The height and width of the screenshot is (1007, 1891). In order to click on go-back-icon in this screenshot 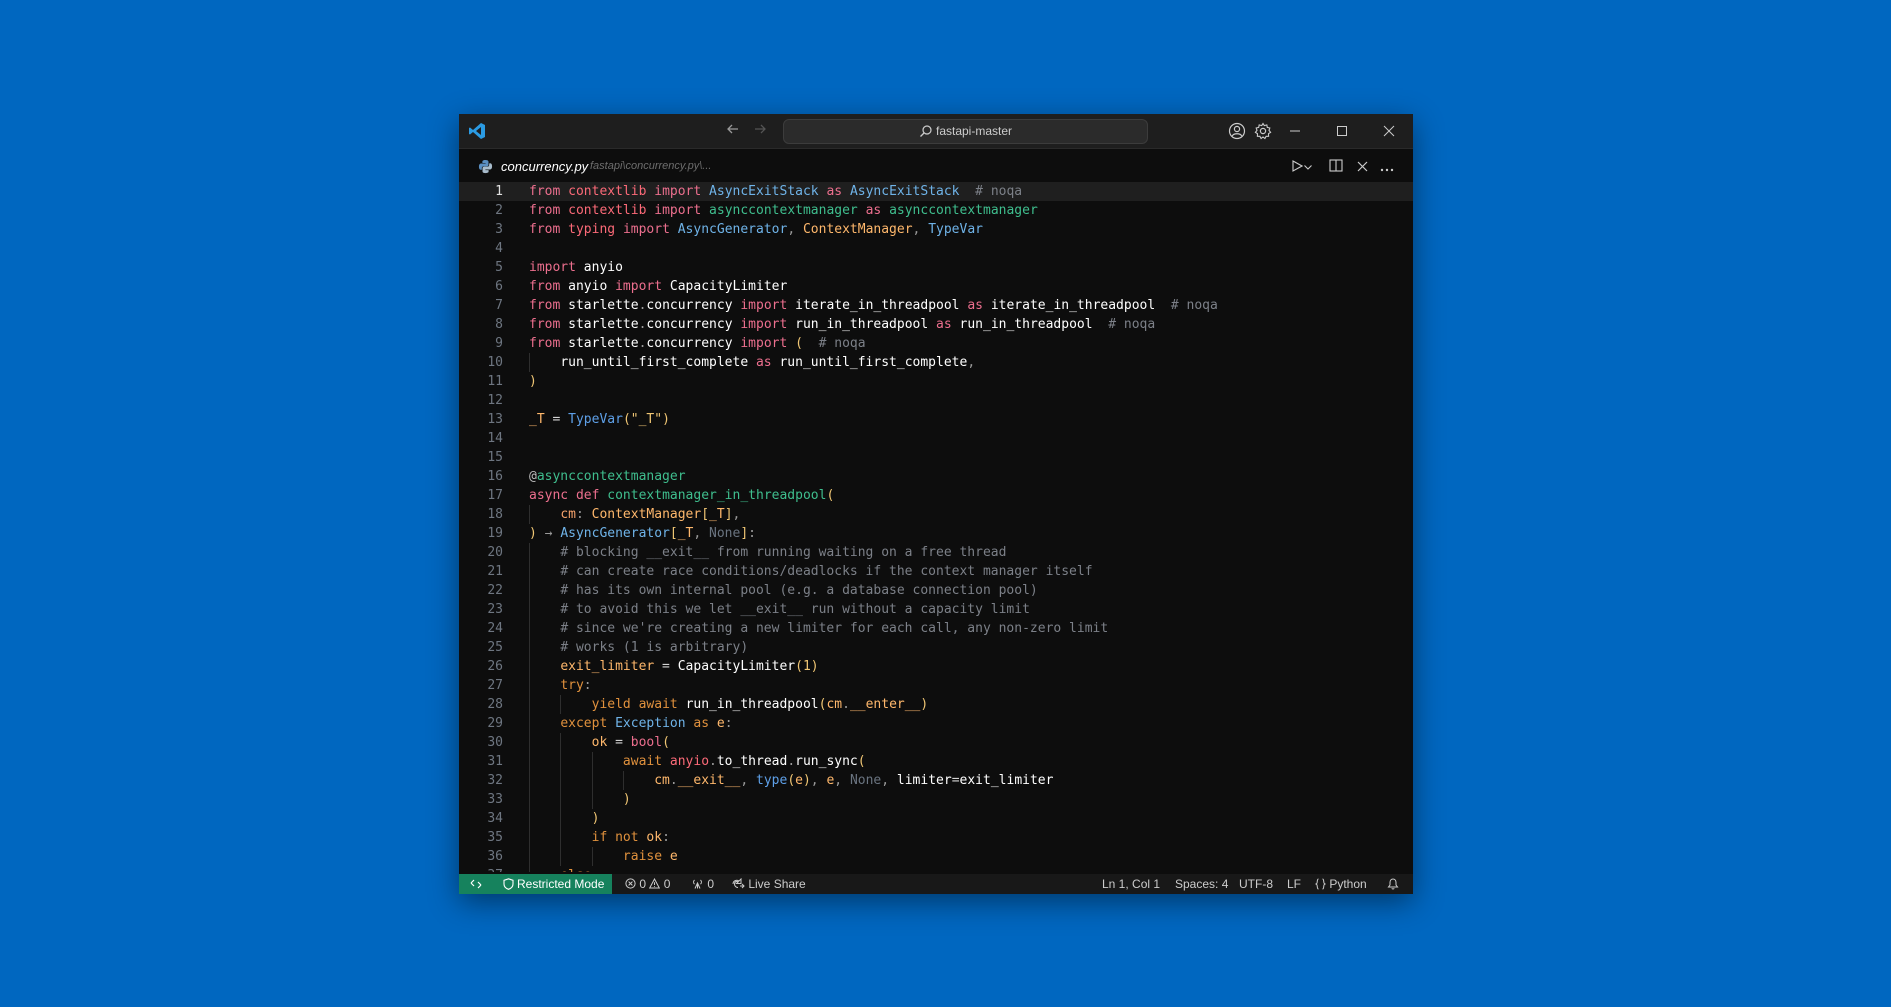, I will do `click(733, 131)`.